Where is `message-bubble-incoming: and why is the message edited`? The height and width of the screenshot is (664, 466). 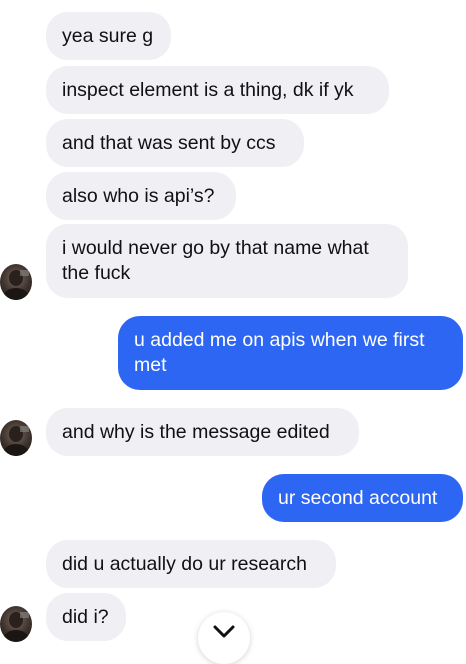 message-bubble-incoming: and why is the message edited is located at coordinates (202, 432).